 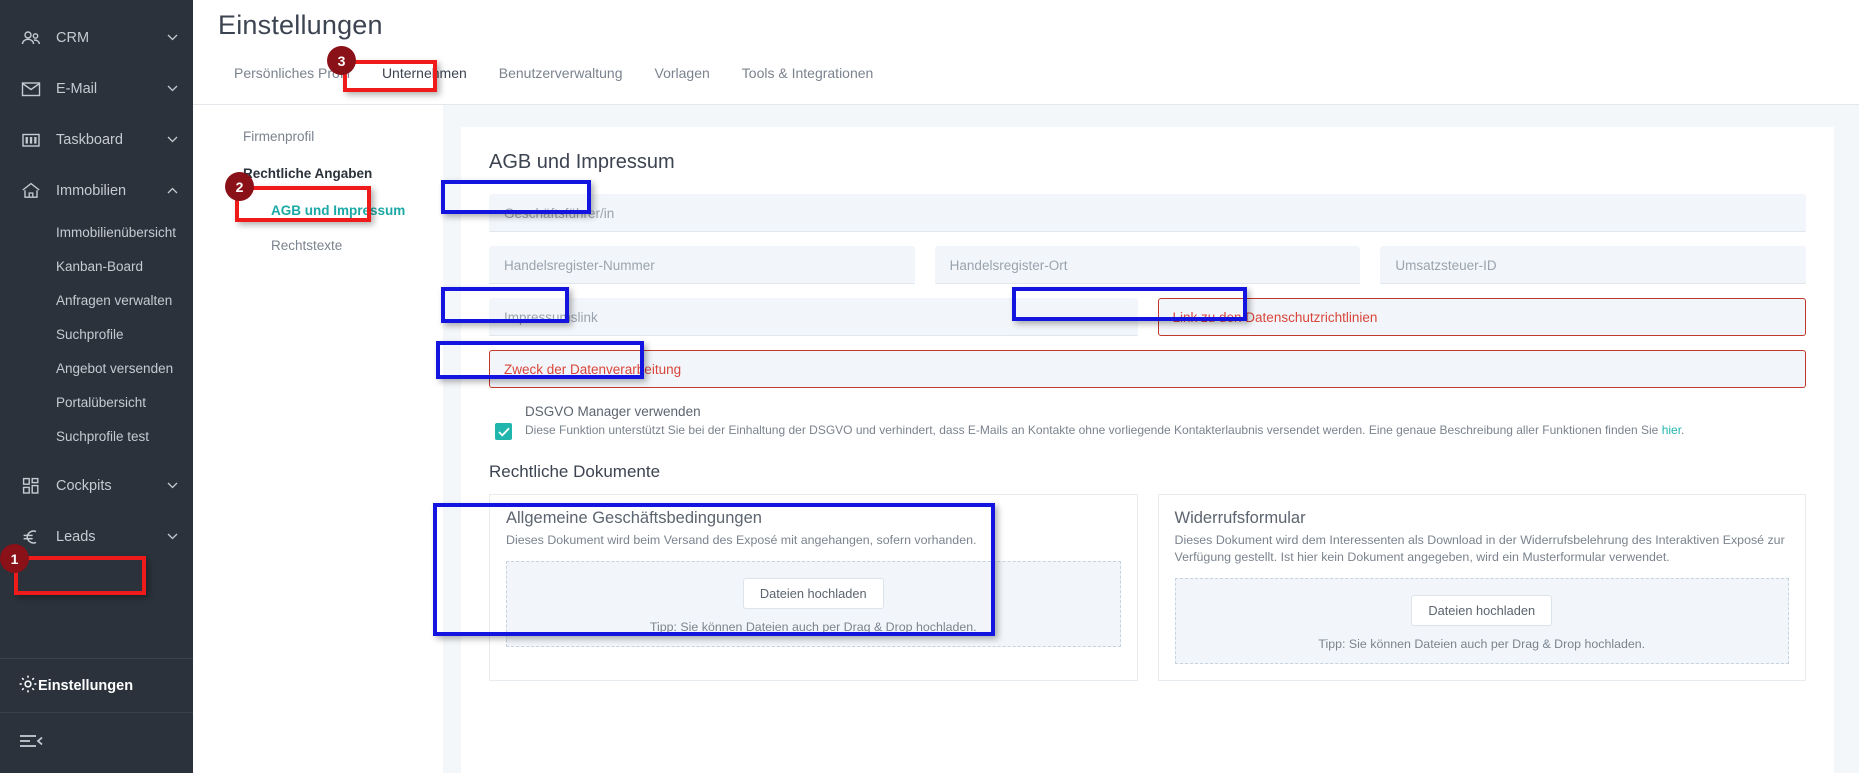 I want to click on form-row-geschaeftsfuehrer: Geschäftsführer/in, so click(x=1147, y=213).